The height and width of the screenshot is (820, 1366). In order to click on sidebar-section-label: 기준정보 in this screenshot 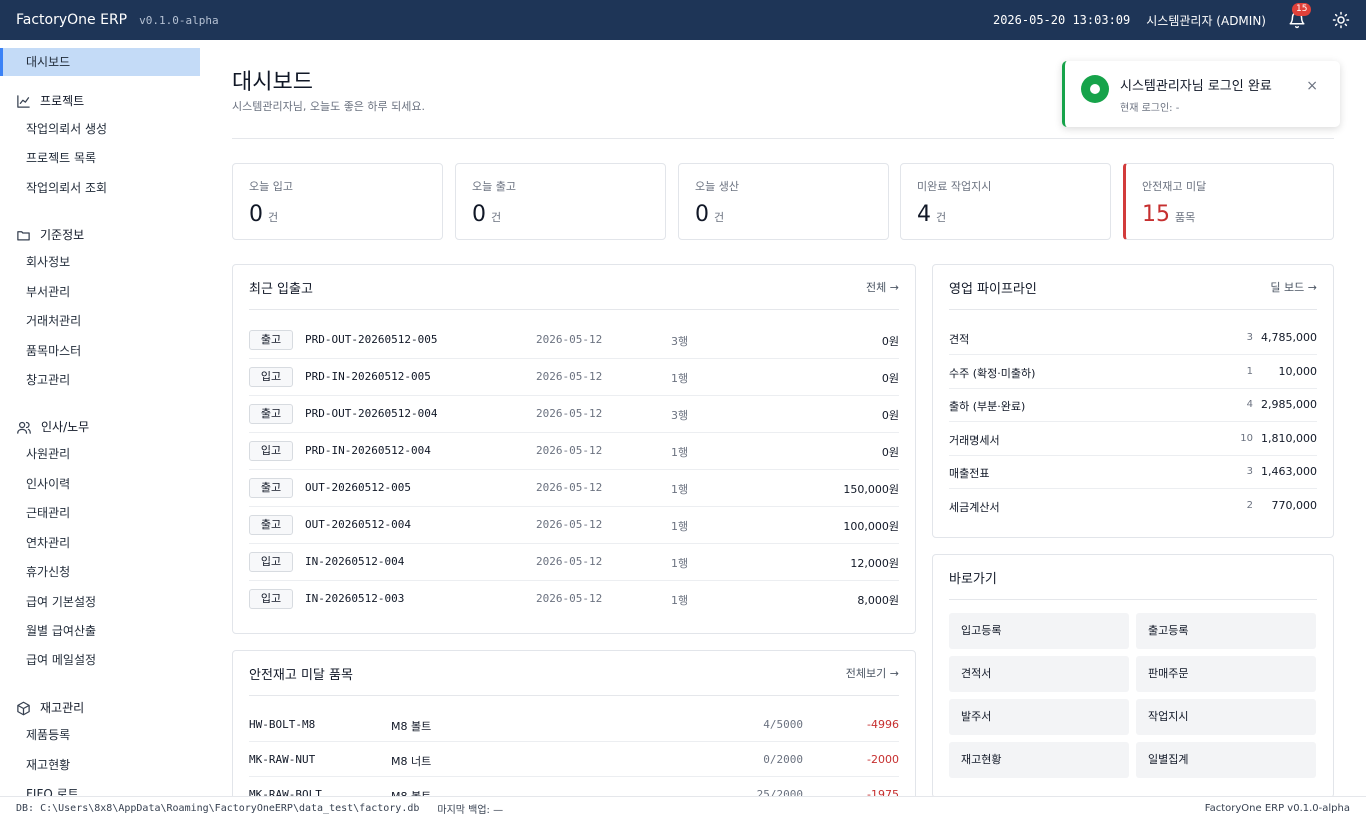, I will do `click(62, 235)`.